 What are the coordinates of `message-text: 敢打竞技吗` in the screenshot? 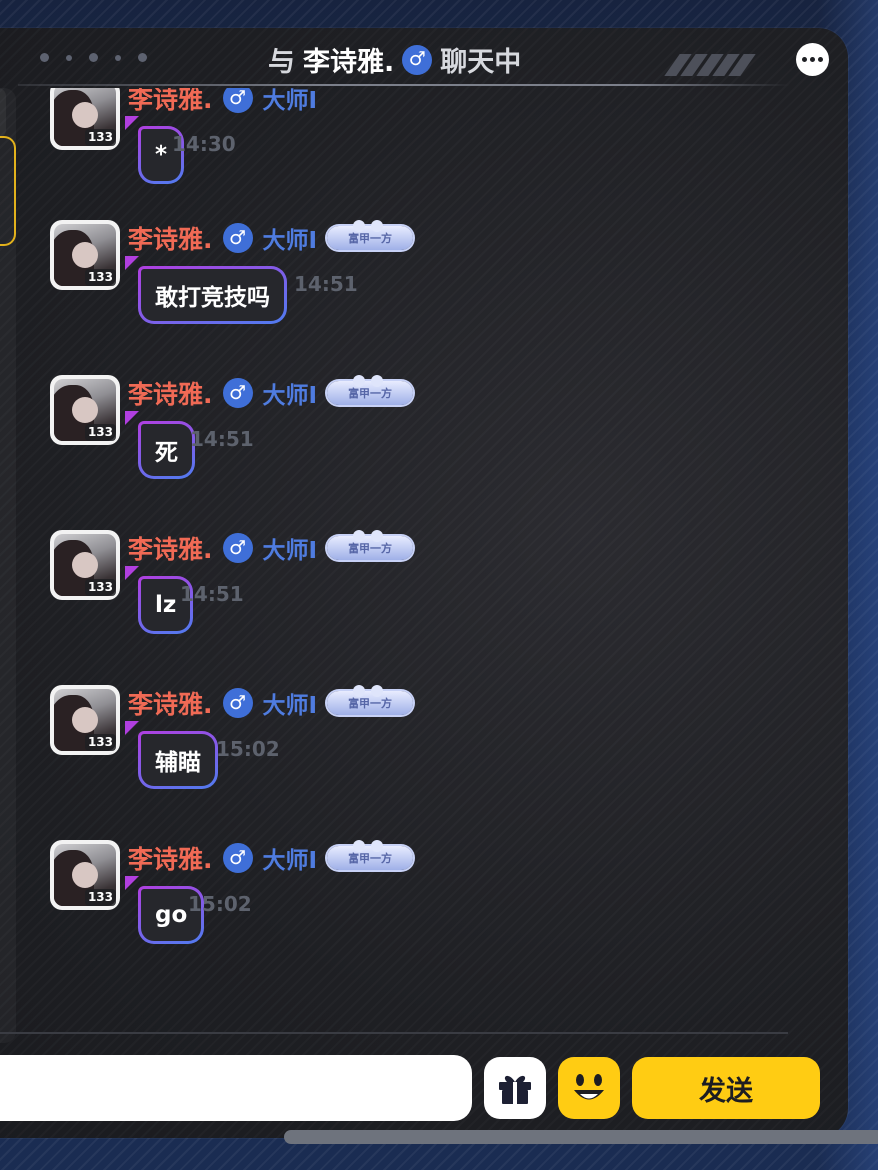 It's located at (212, 298).